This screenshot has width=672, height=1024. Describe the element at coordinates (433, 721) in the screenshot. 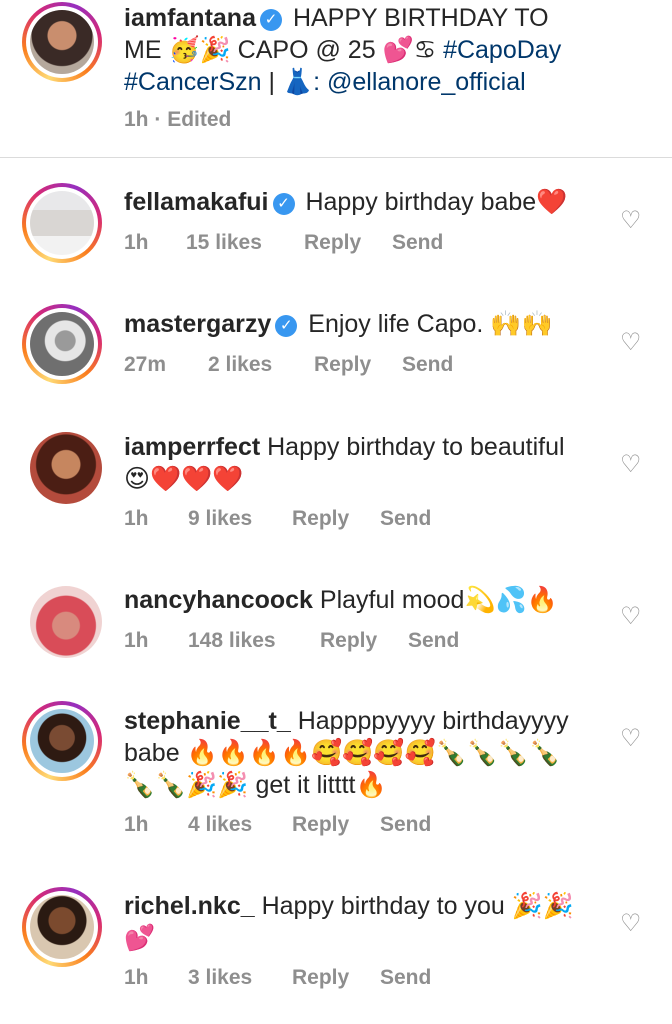

I see `comment-body: Happppyyyy birthdayyyy` at that location.